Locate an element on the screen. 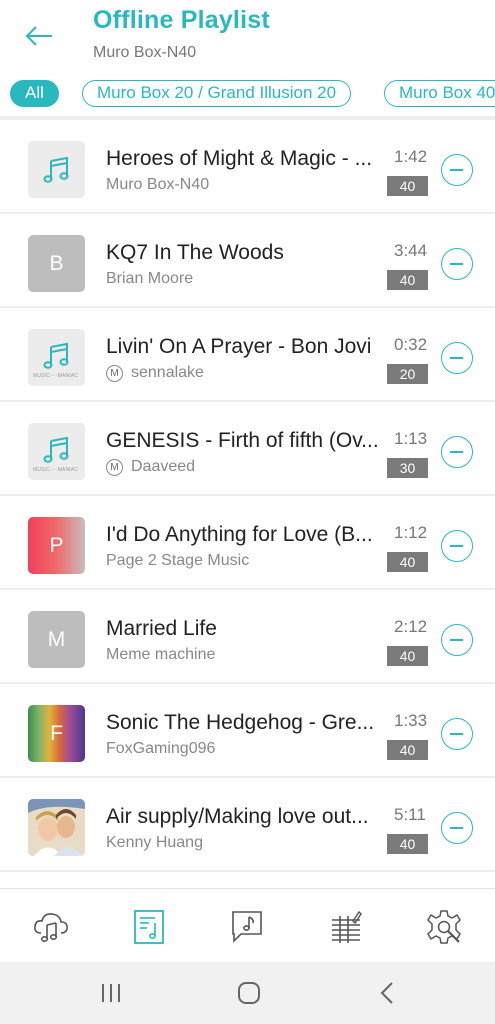 The image size is (495, 1024). song-row: B KQ7 In The Woods Brian Moore 3:44 40 is located at coordinates (247, 260).